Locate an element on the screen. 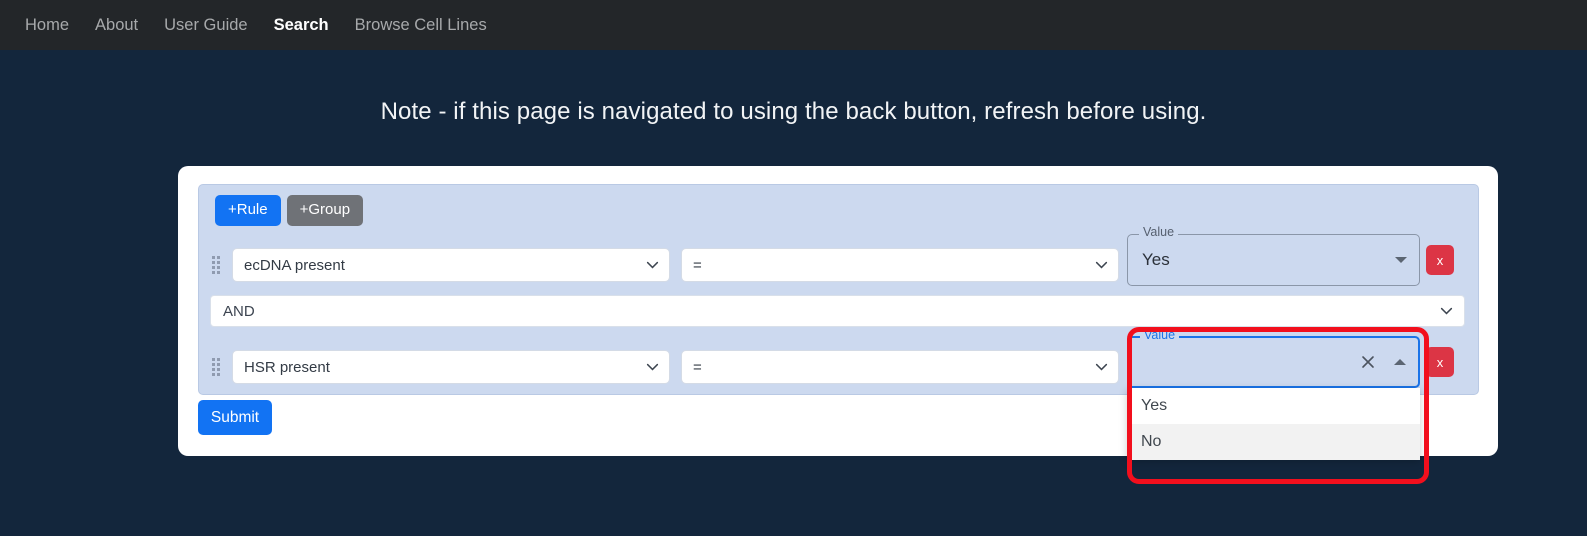 The image size is (1587, 536). nav-link-search: Search is located at coordinates (301, 25).